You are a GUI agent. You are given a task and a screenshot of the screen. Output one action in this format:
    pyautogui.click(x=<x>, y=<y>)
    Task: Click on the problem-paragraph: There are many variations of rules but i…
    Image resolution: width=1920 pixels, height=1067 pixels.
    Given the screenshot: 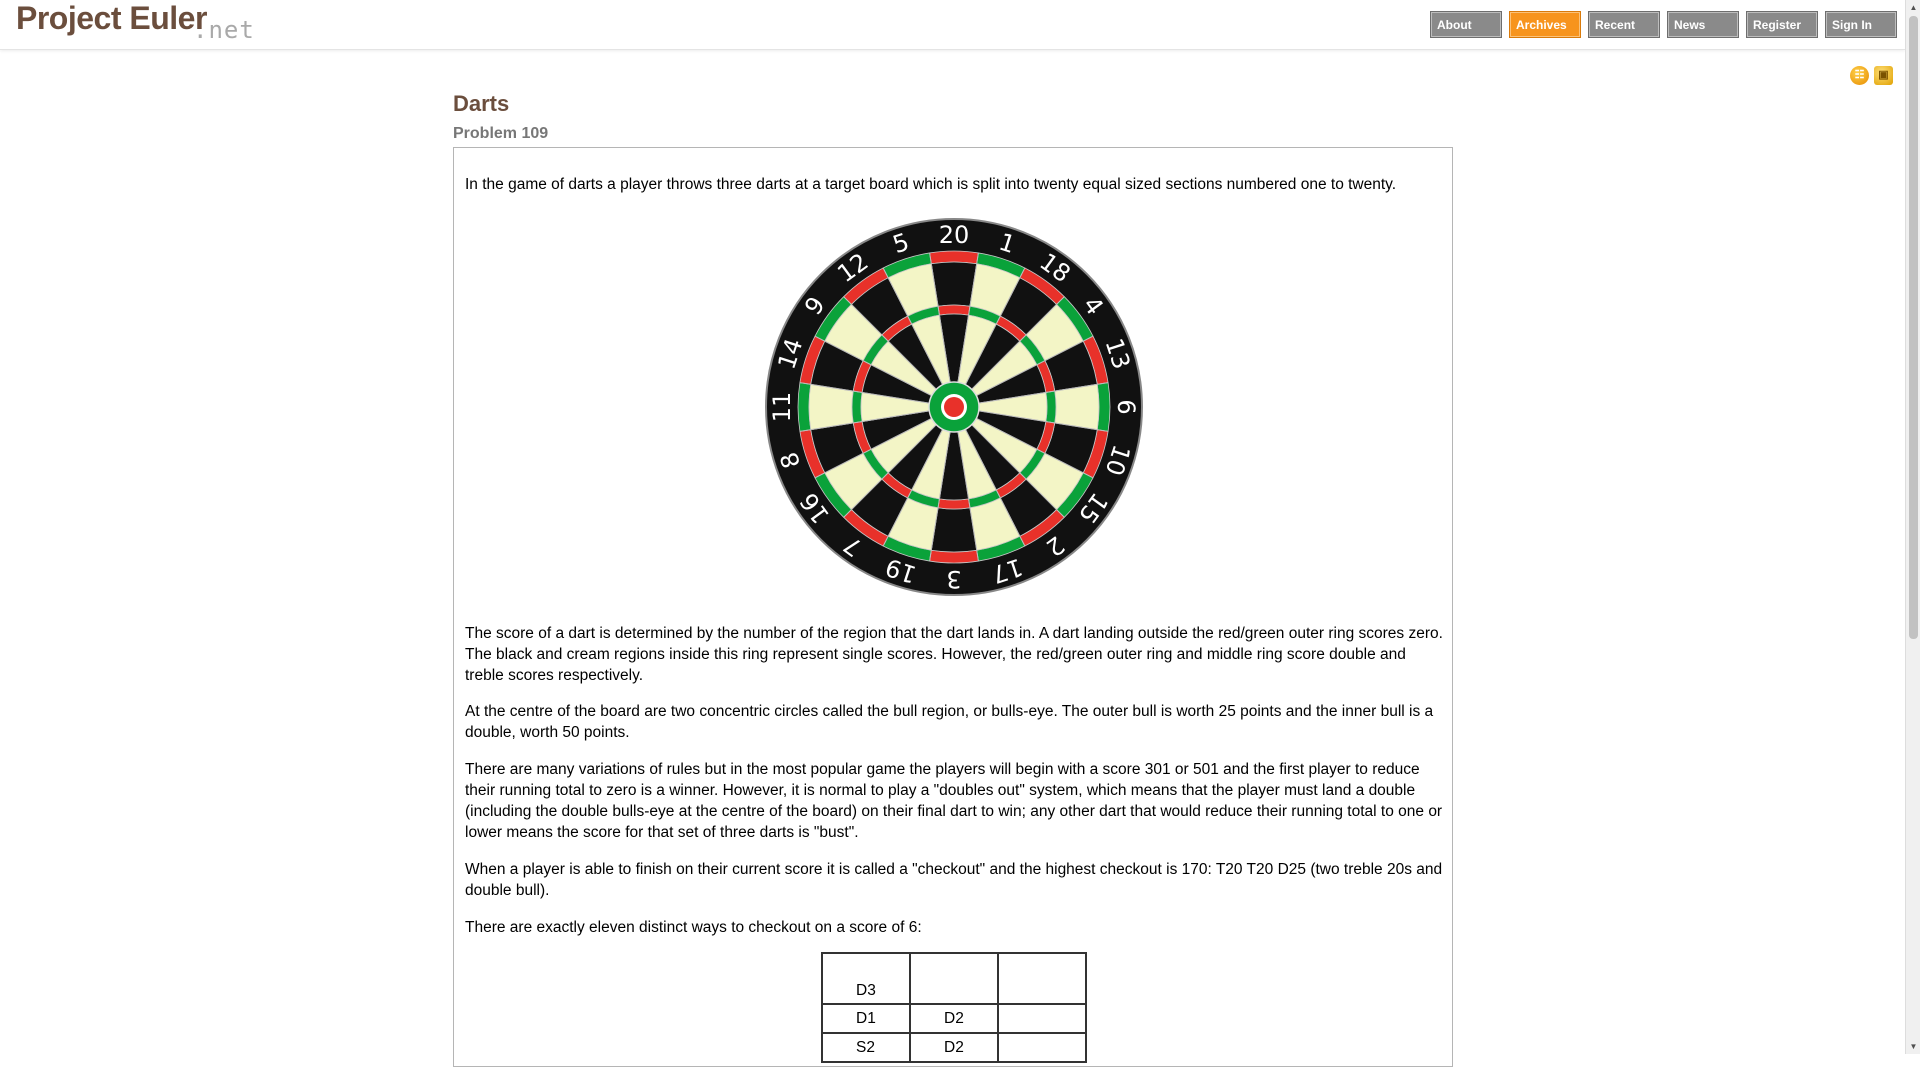 What is the action you would take?
    pyautogui.click(x=954, y=801)
    